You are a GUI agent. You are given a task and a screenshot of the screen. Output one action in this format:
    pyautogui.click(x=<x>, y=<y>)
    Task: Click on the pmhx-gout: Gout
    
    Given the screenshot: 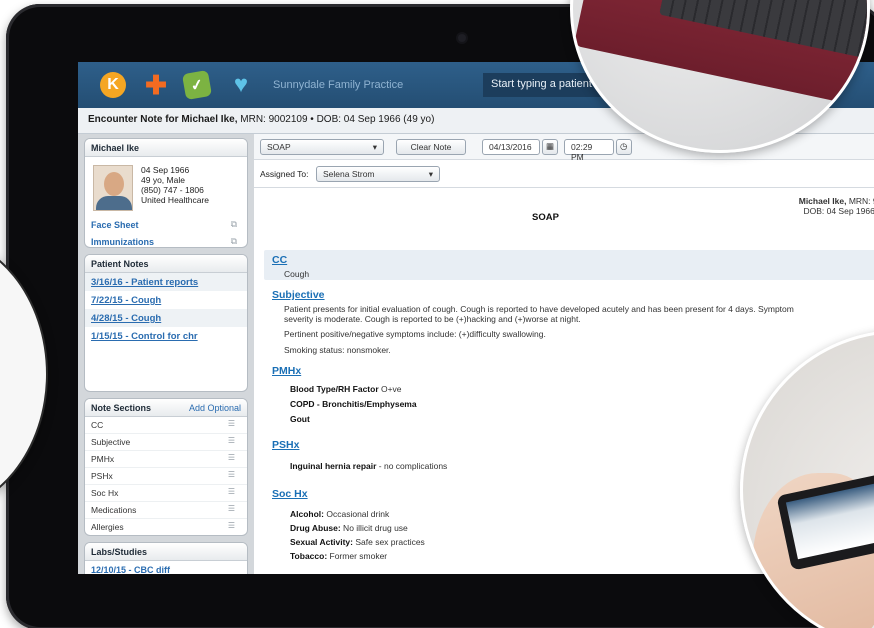 What is the action you would take?
    pyautogui.click(x=300, y=419)
    